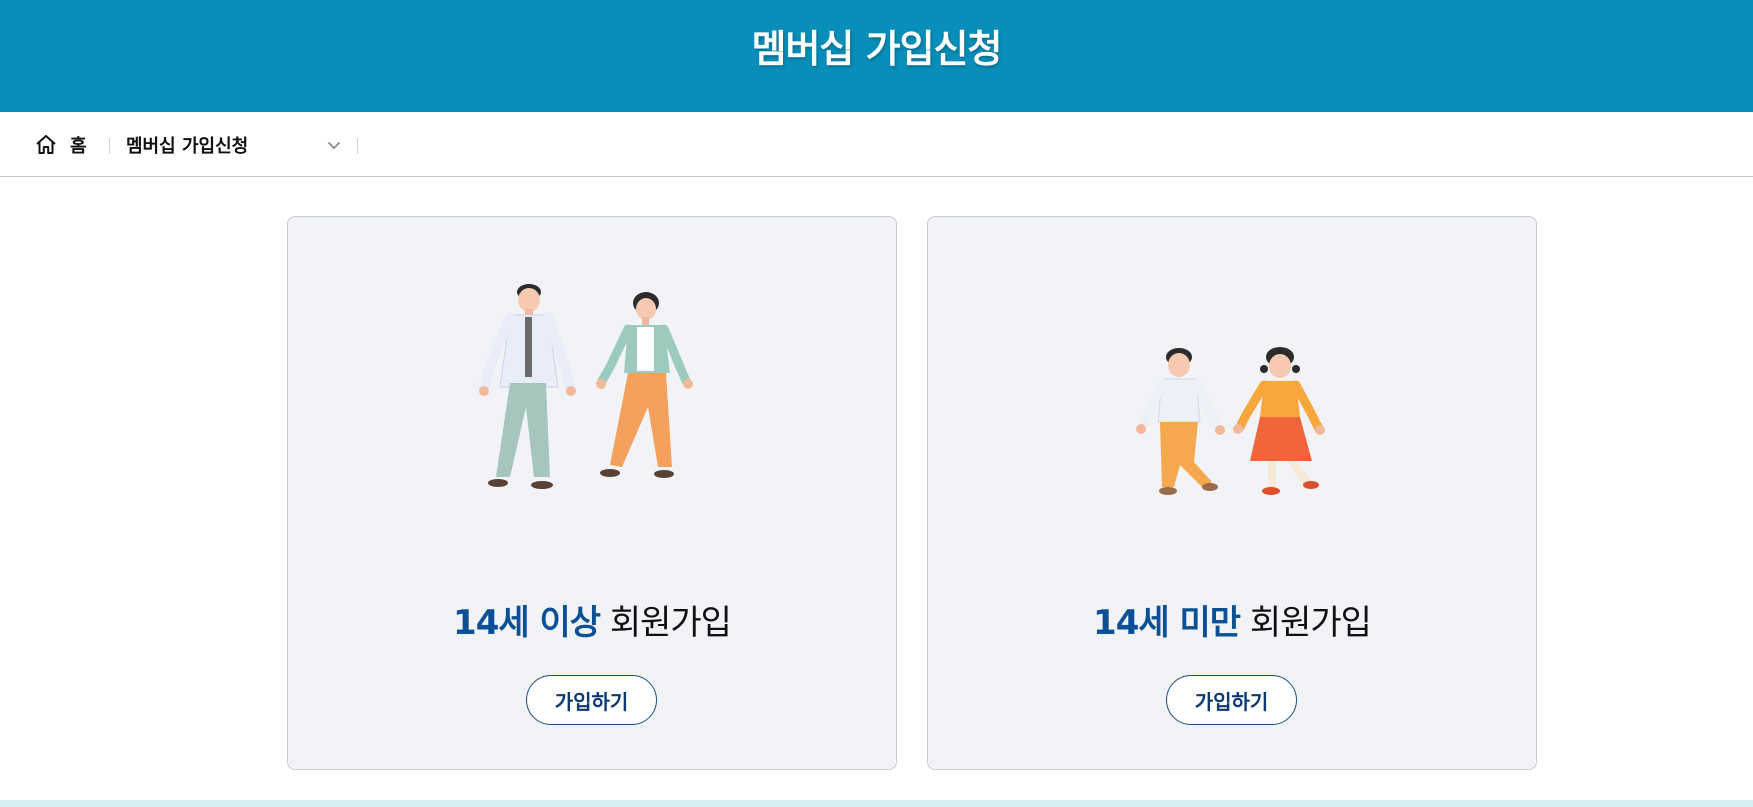 The height and width of the screenshot is (807, 1753). Describe the element at coordinates (586, 386) in the screenshot. I see `adult-couple-illustration` at that location.